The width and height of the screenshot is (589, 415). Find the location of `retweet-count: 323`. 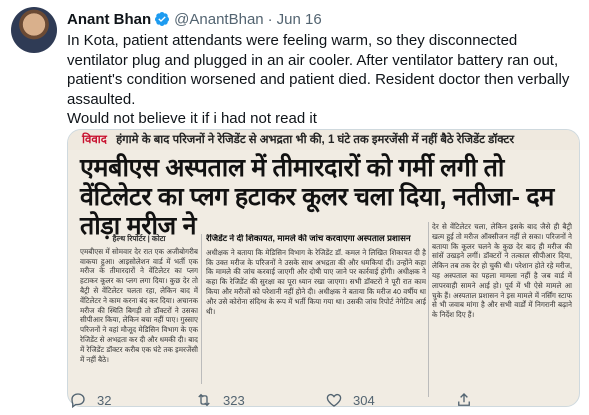

retweet-count: 323 is located at coordinates (234, 400).